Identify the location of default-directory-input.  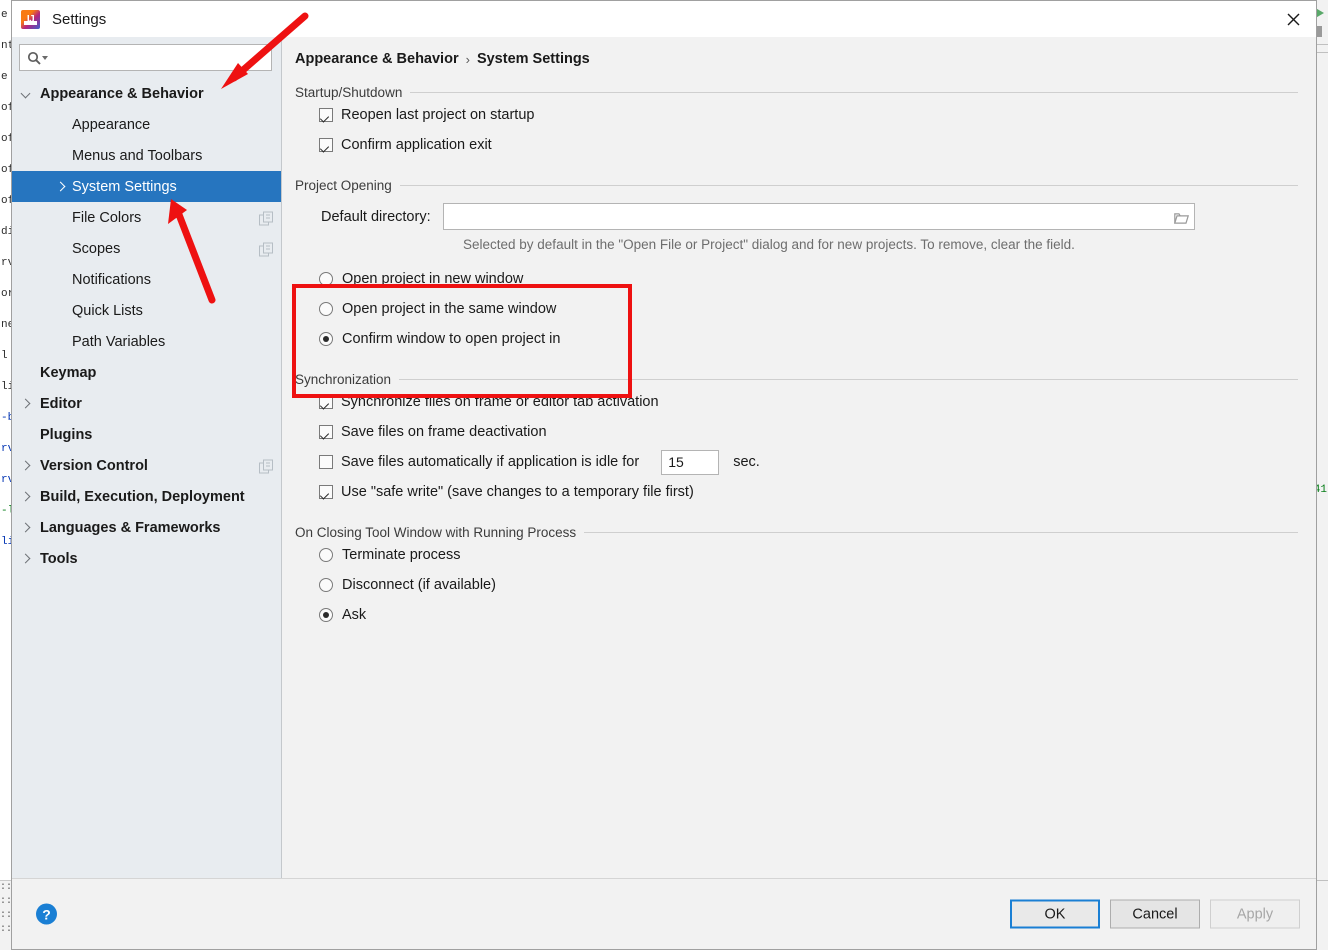
(818, 216).